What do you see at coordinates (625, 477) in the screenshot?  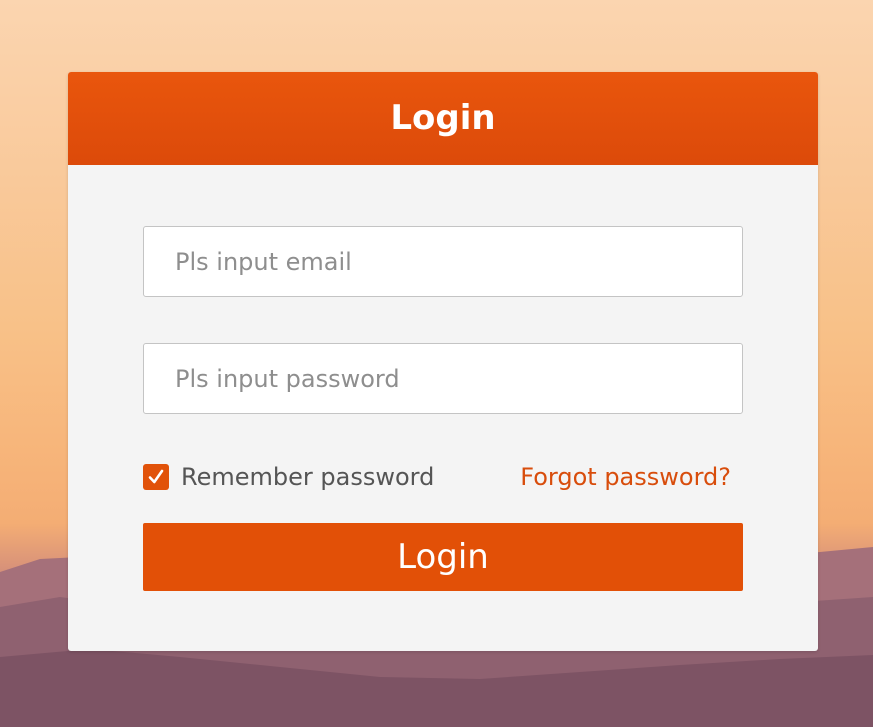 I see `forgot-password-link: Forgot password?` at bounding box center [625, 477].